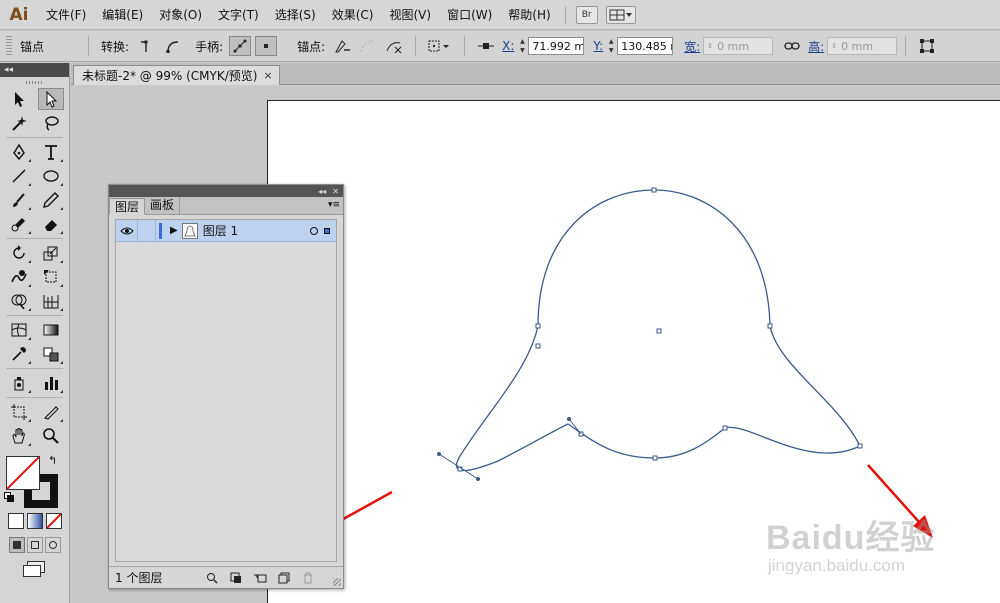  What do you see at coordinates (51, 200) in the screenshot?
I see `pencil-tool-icon` at bounding box center [51, 200].